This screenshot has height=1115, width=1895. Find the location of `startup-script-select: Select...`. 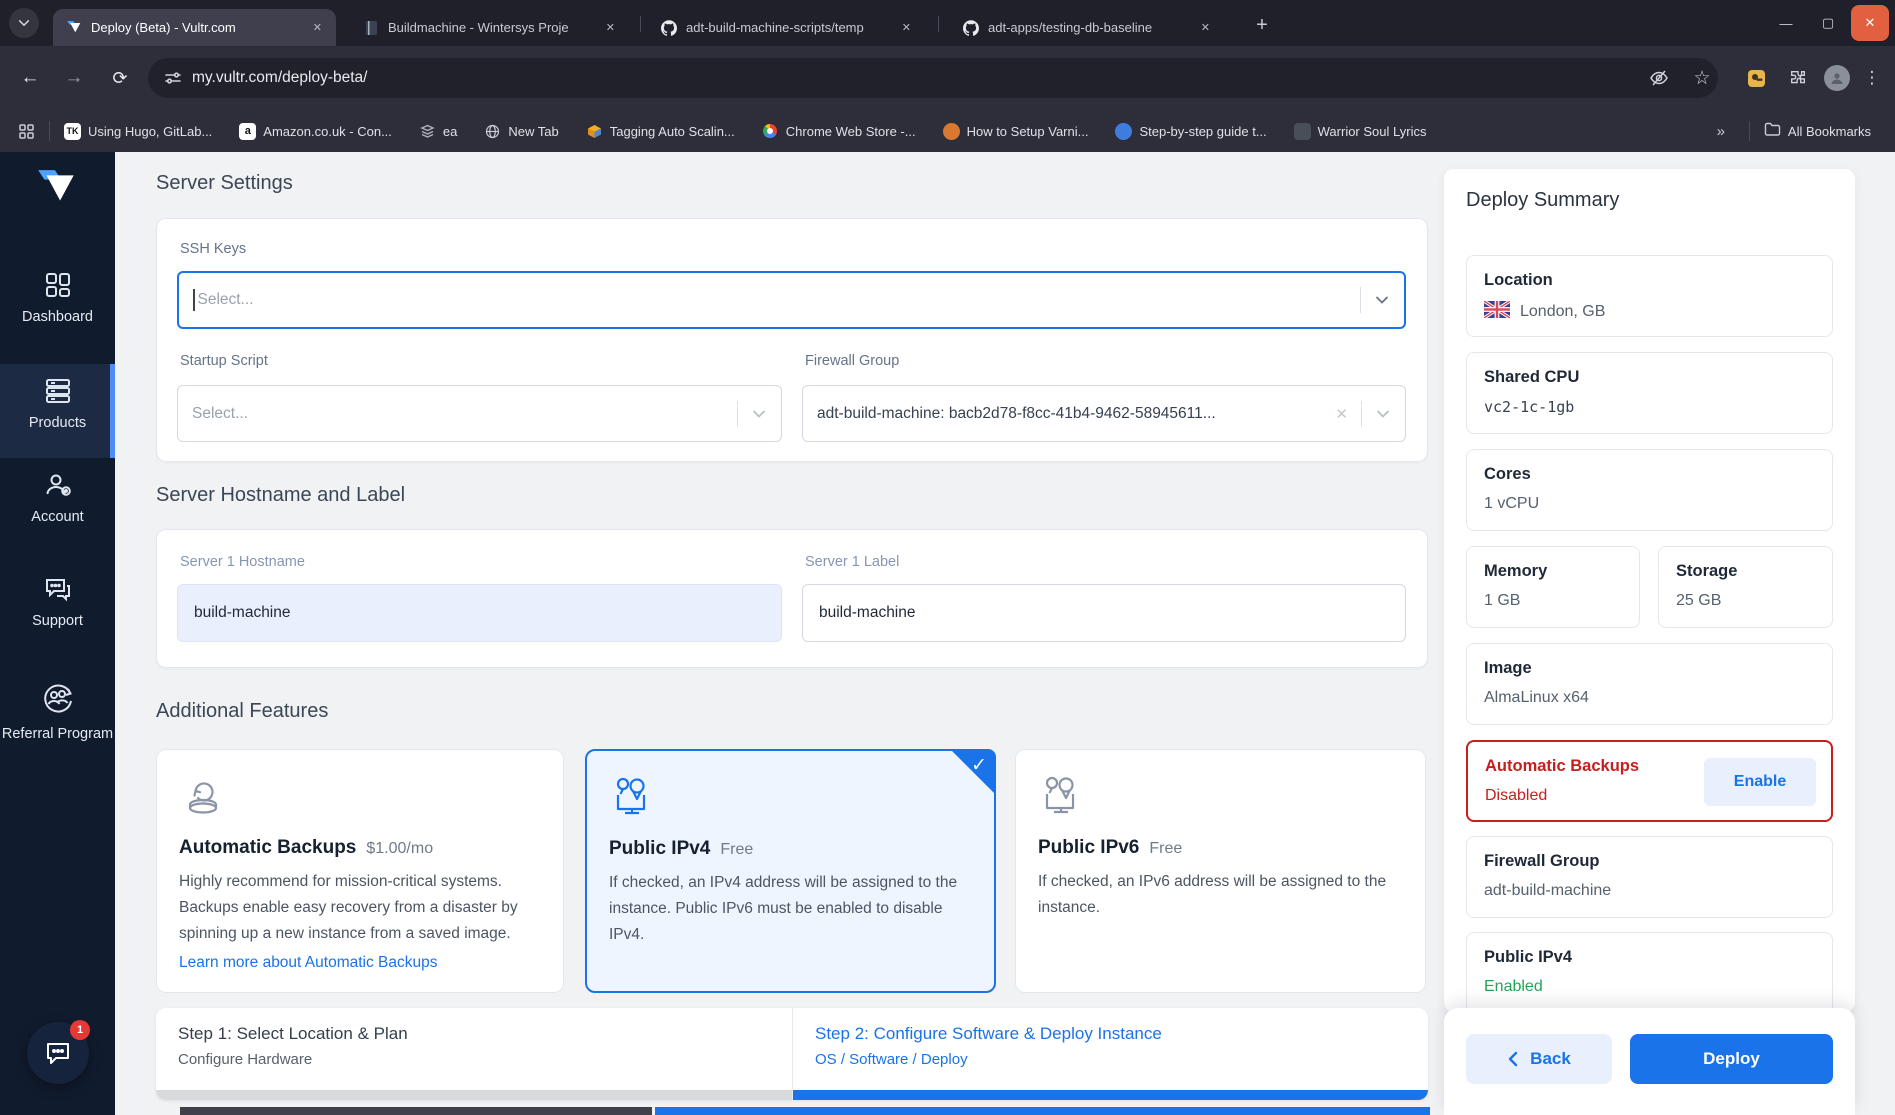

startup-script-select: Select... is located at coordinates (479, 413).